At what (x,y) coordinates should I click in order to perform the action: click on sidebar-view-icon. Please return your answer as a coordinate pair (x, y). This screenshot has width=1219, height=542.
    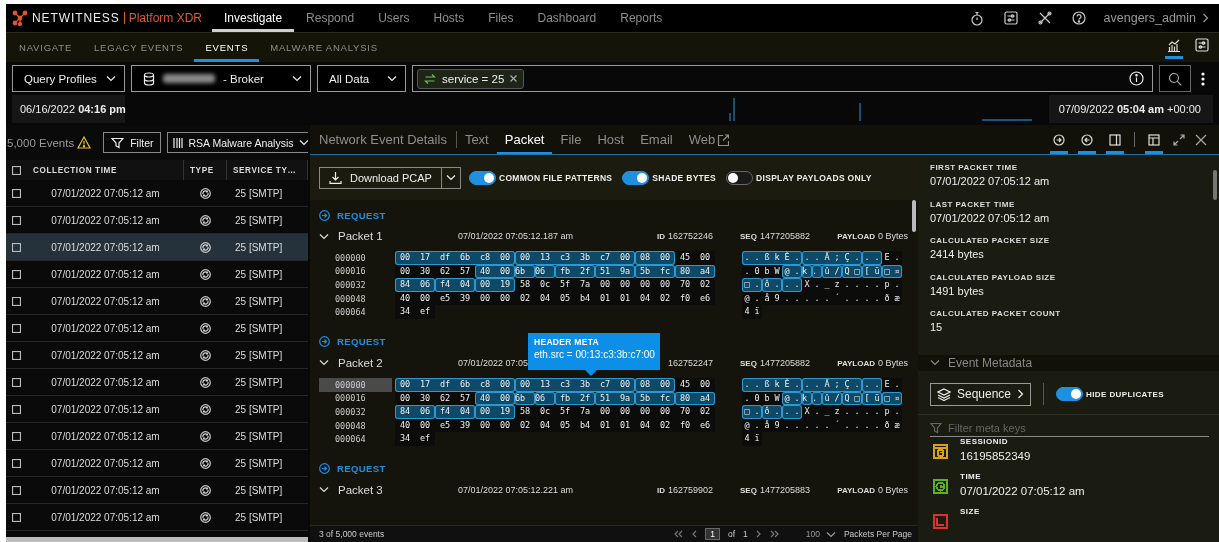
    Looking at the image, I should click on (1115, 139).